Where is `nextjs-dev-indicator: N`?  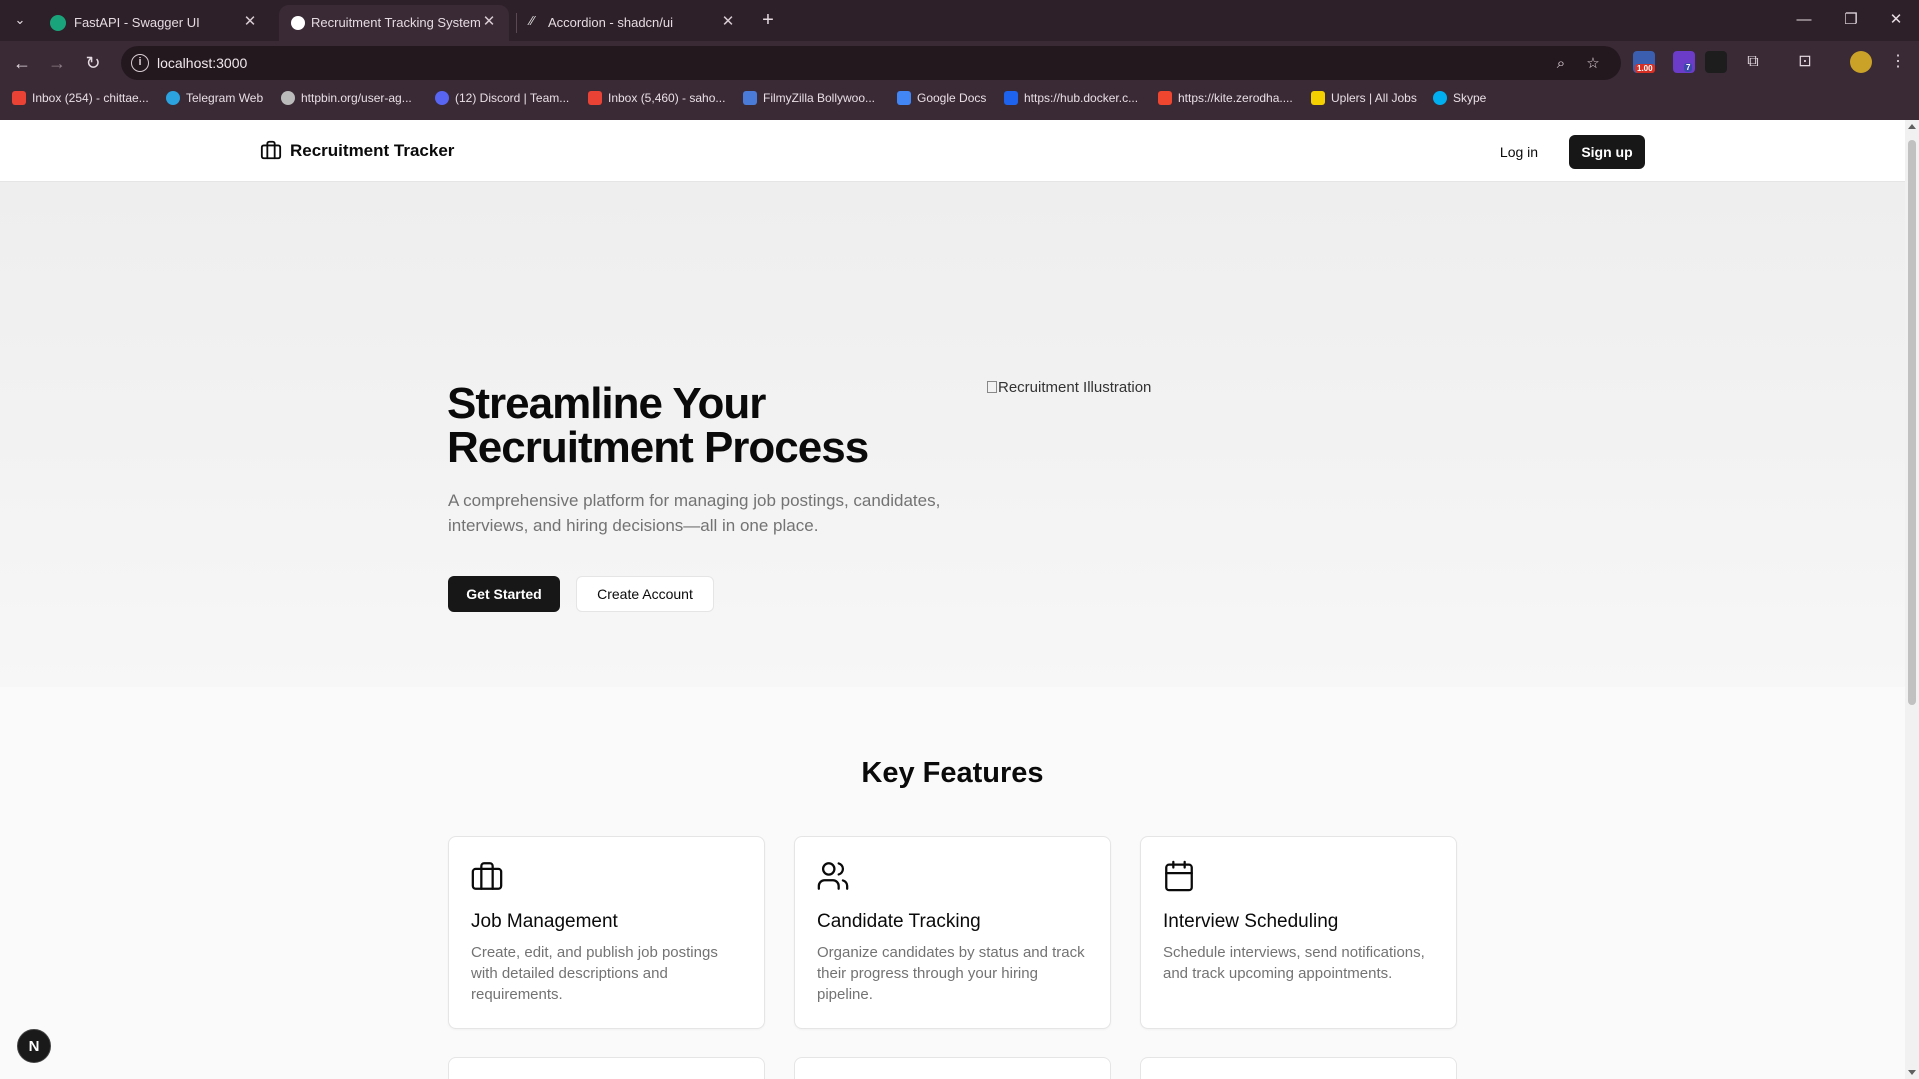
nextjs-dev-indicator: N is located at coordinates (34, 1046).